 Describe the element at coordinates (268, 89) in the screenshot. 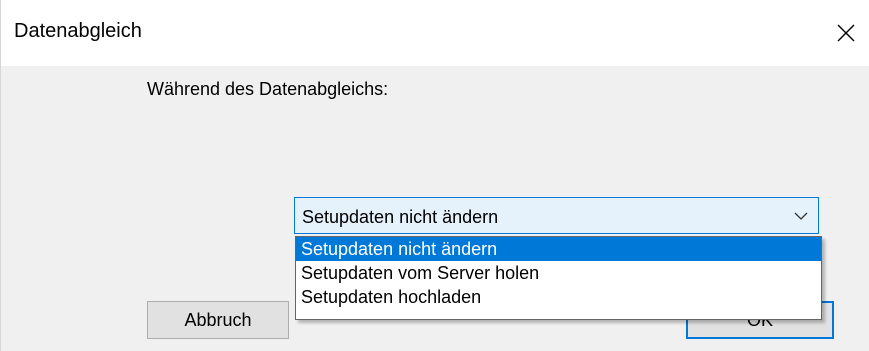

I see `prompt-label: Während des Datenabgleichs:` at that location.